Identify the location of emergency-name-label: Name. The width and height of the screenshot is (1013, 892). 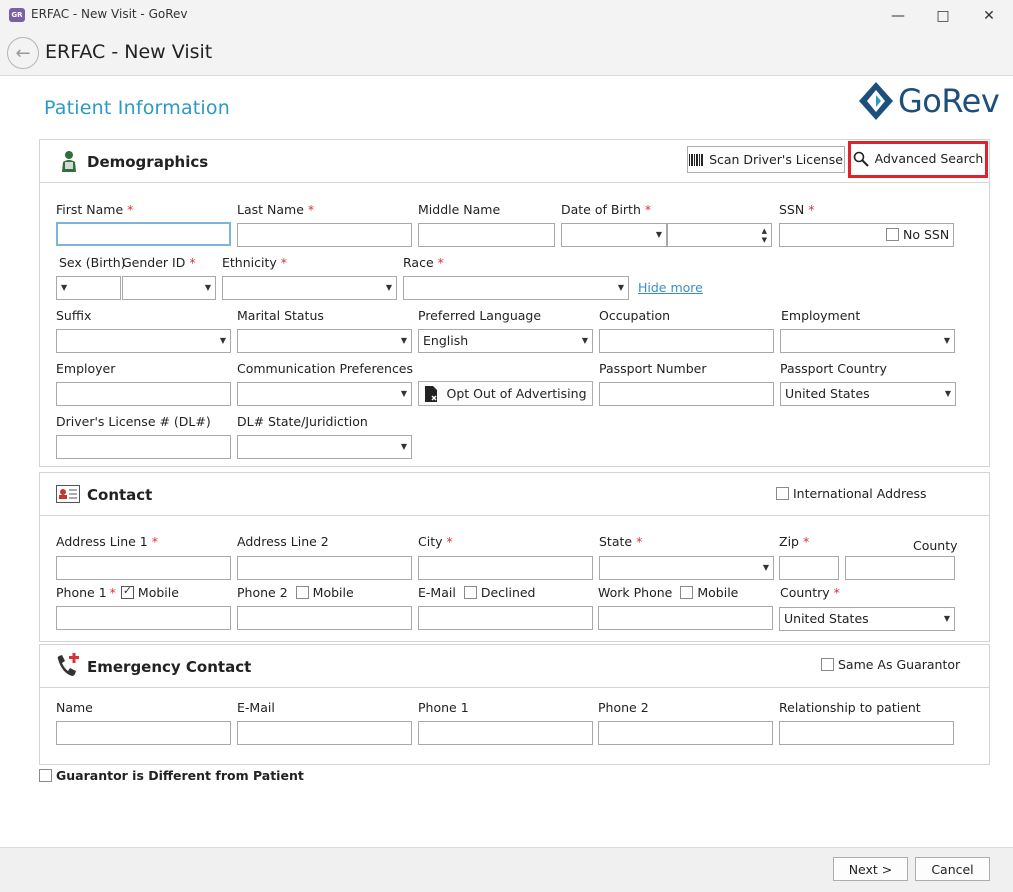
(74, 707).